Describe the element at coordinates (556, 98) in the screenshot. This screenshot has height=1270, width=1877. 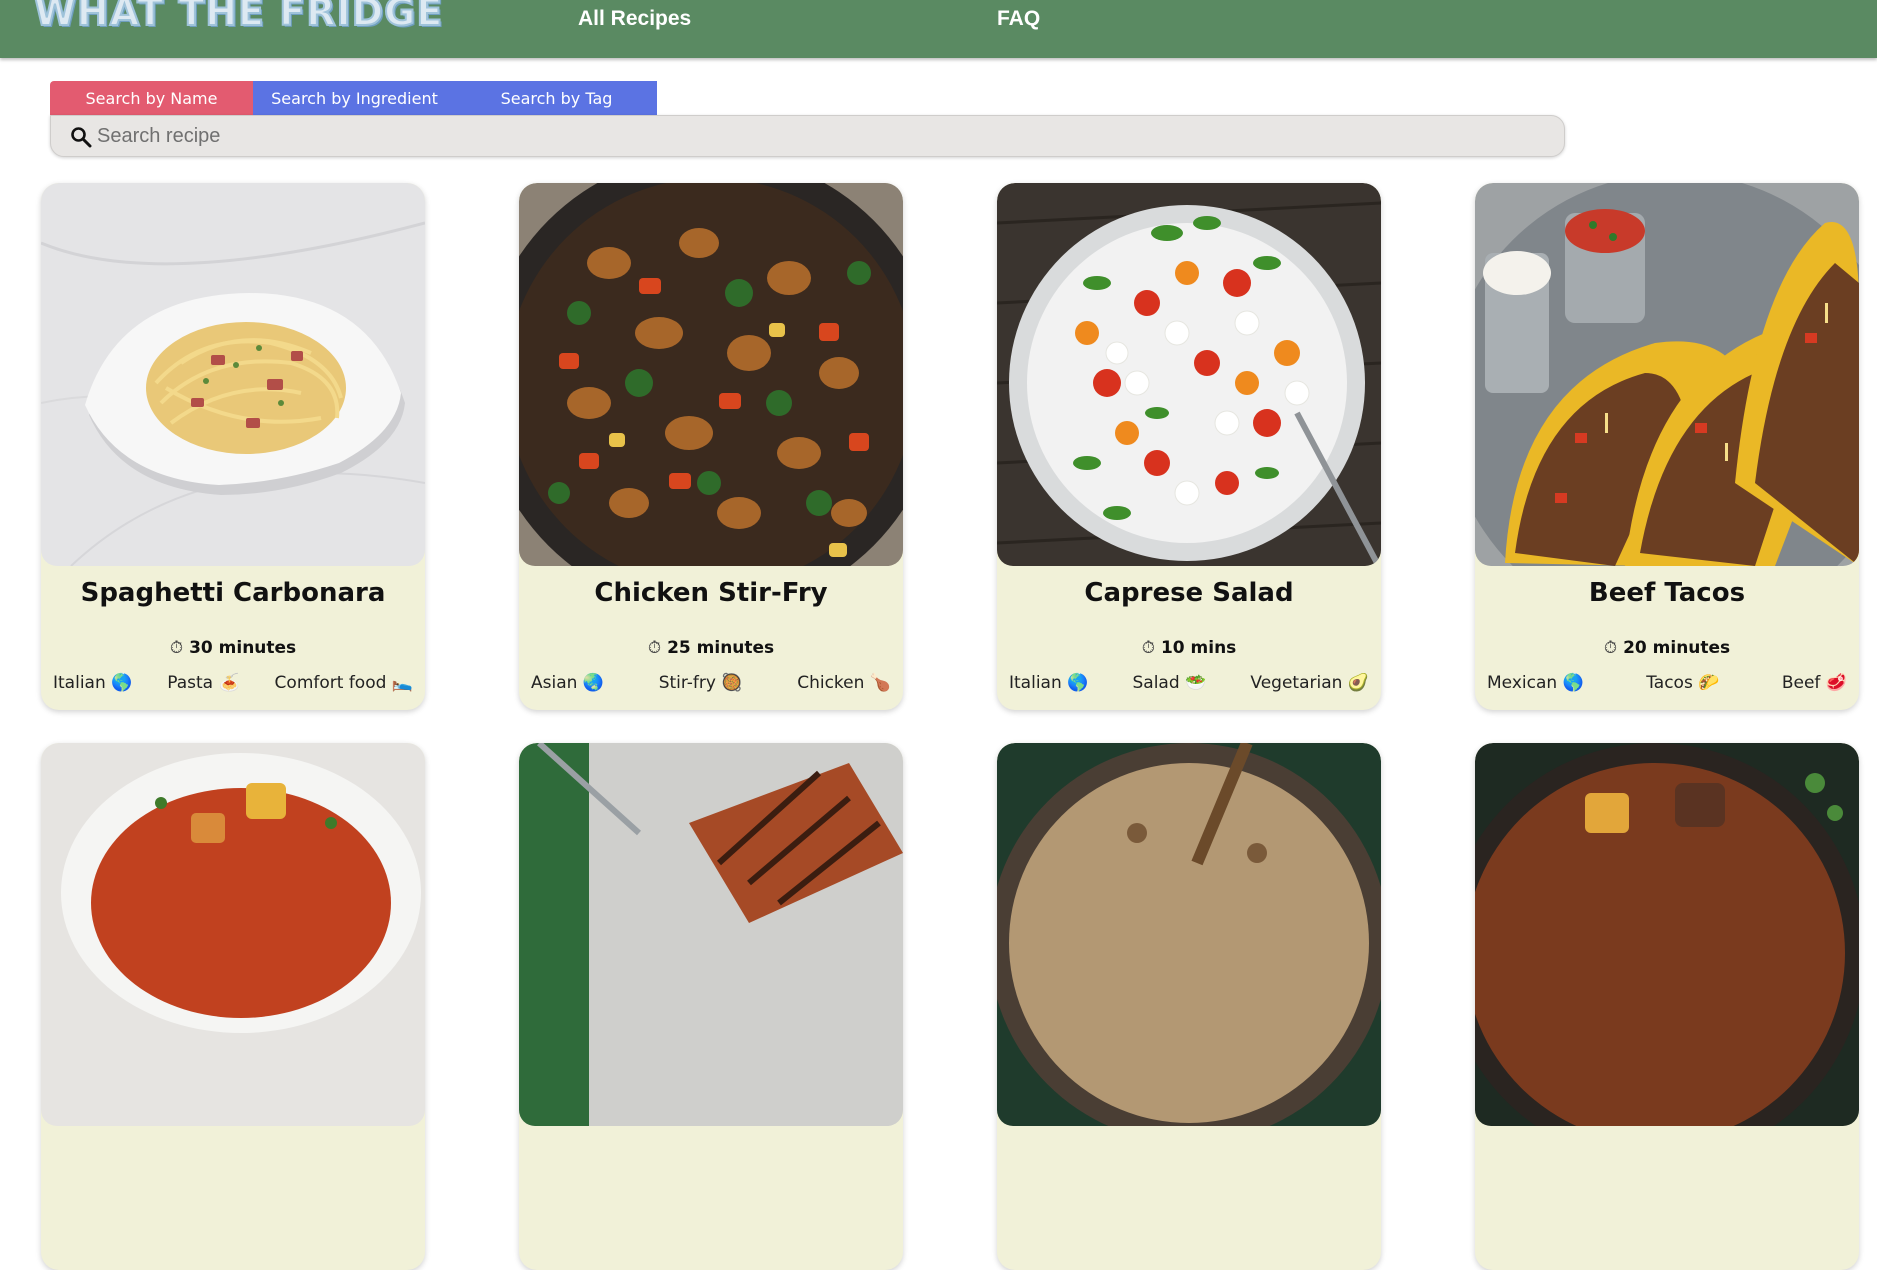
I see `tab-search-by-tag: Search by Tag` at that location.